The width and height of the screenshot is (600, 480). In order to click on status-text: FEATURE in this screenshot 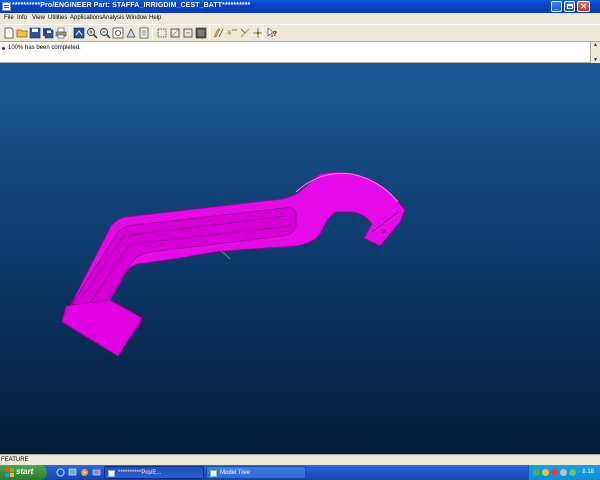, I will do `click(15, 460)`.